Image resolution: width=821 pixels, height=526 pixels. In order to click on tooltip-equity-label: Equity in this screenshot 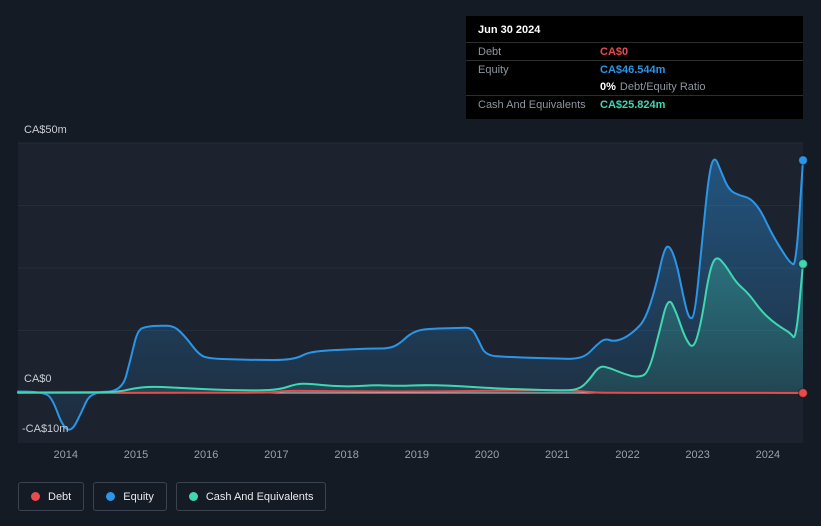, I will do `click(493, 69)`.